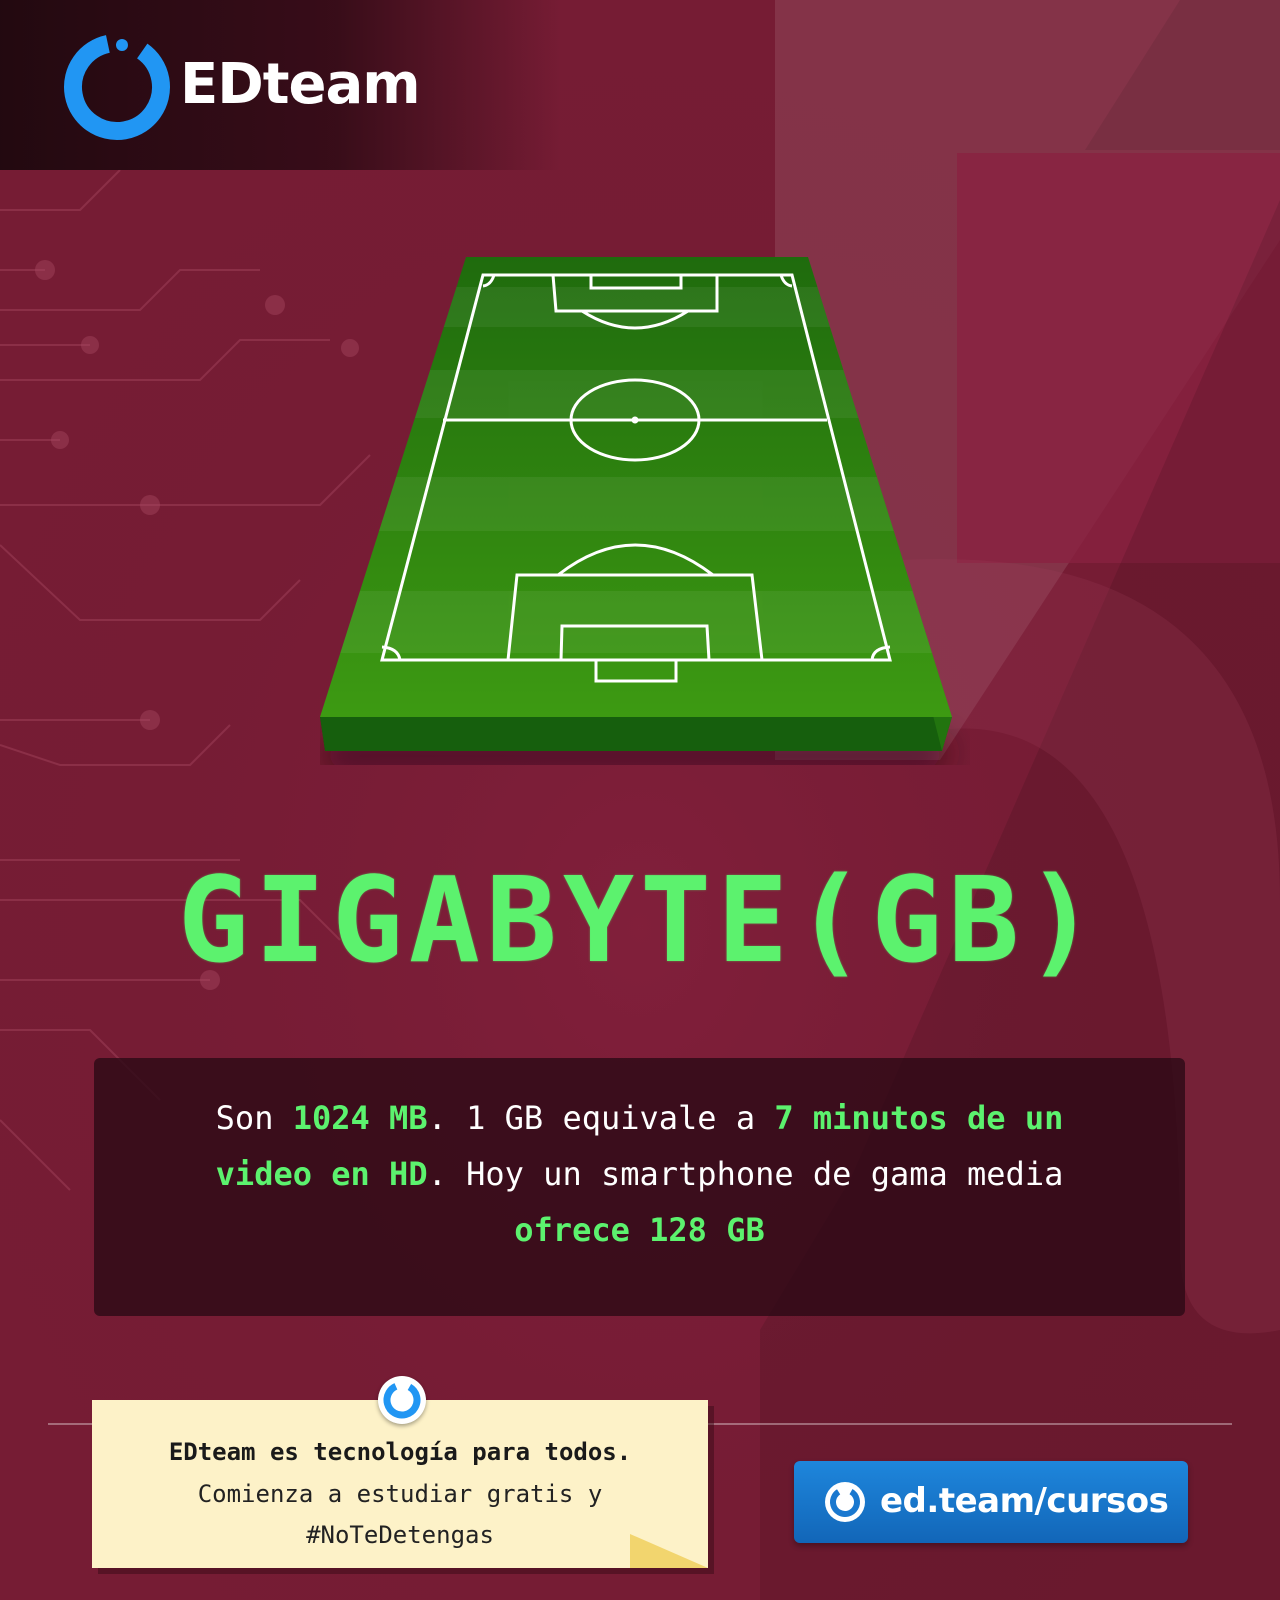  I want to click on edteam-ring-pin-icon, so click(402, 1400).